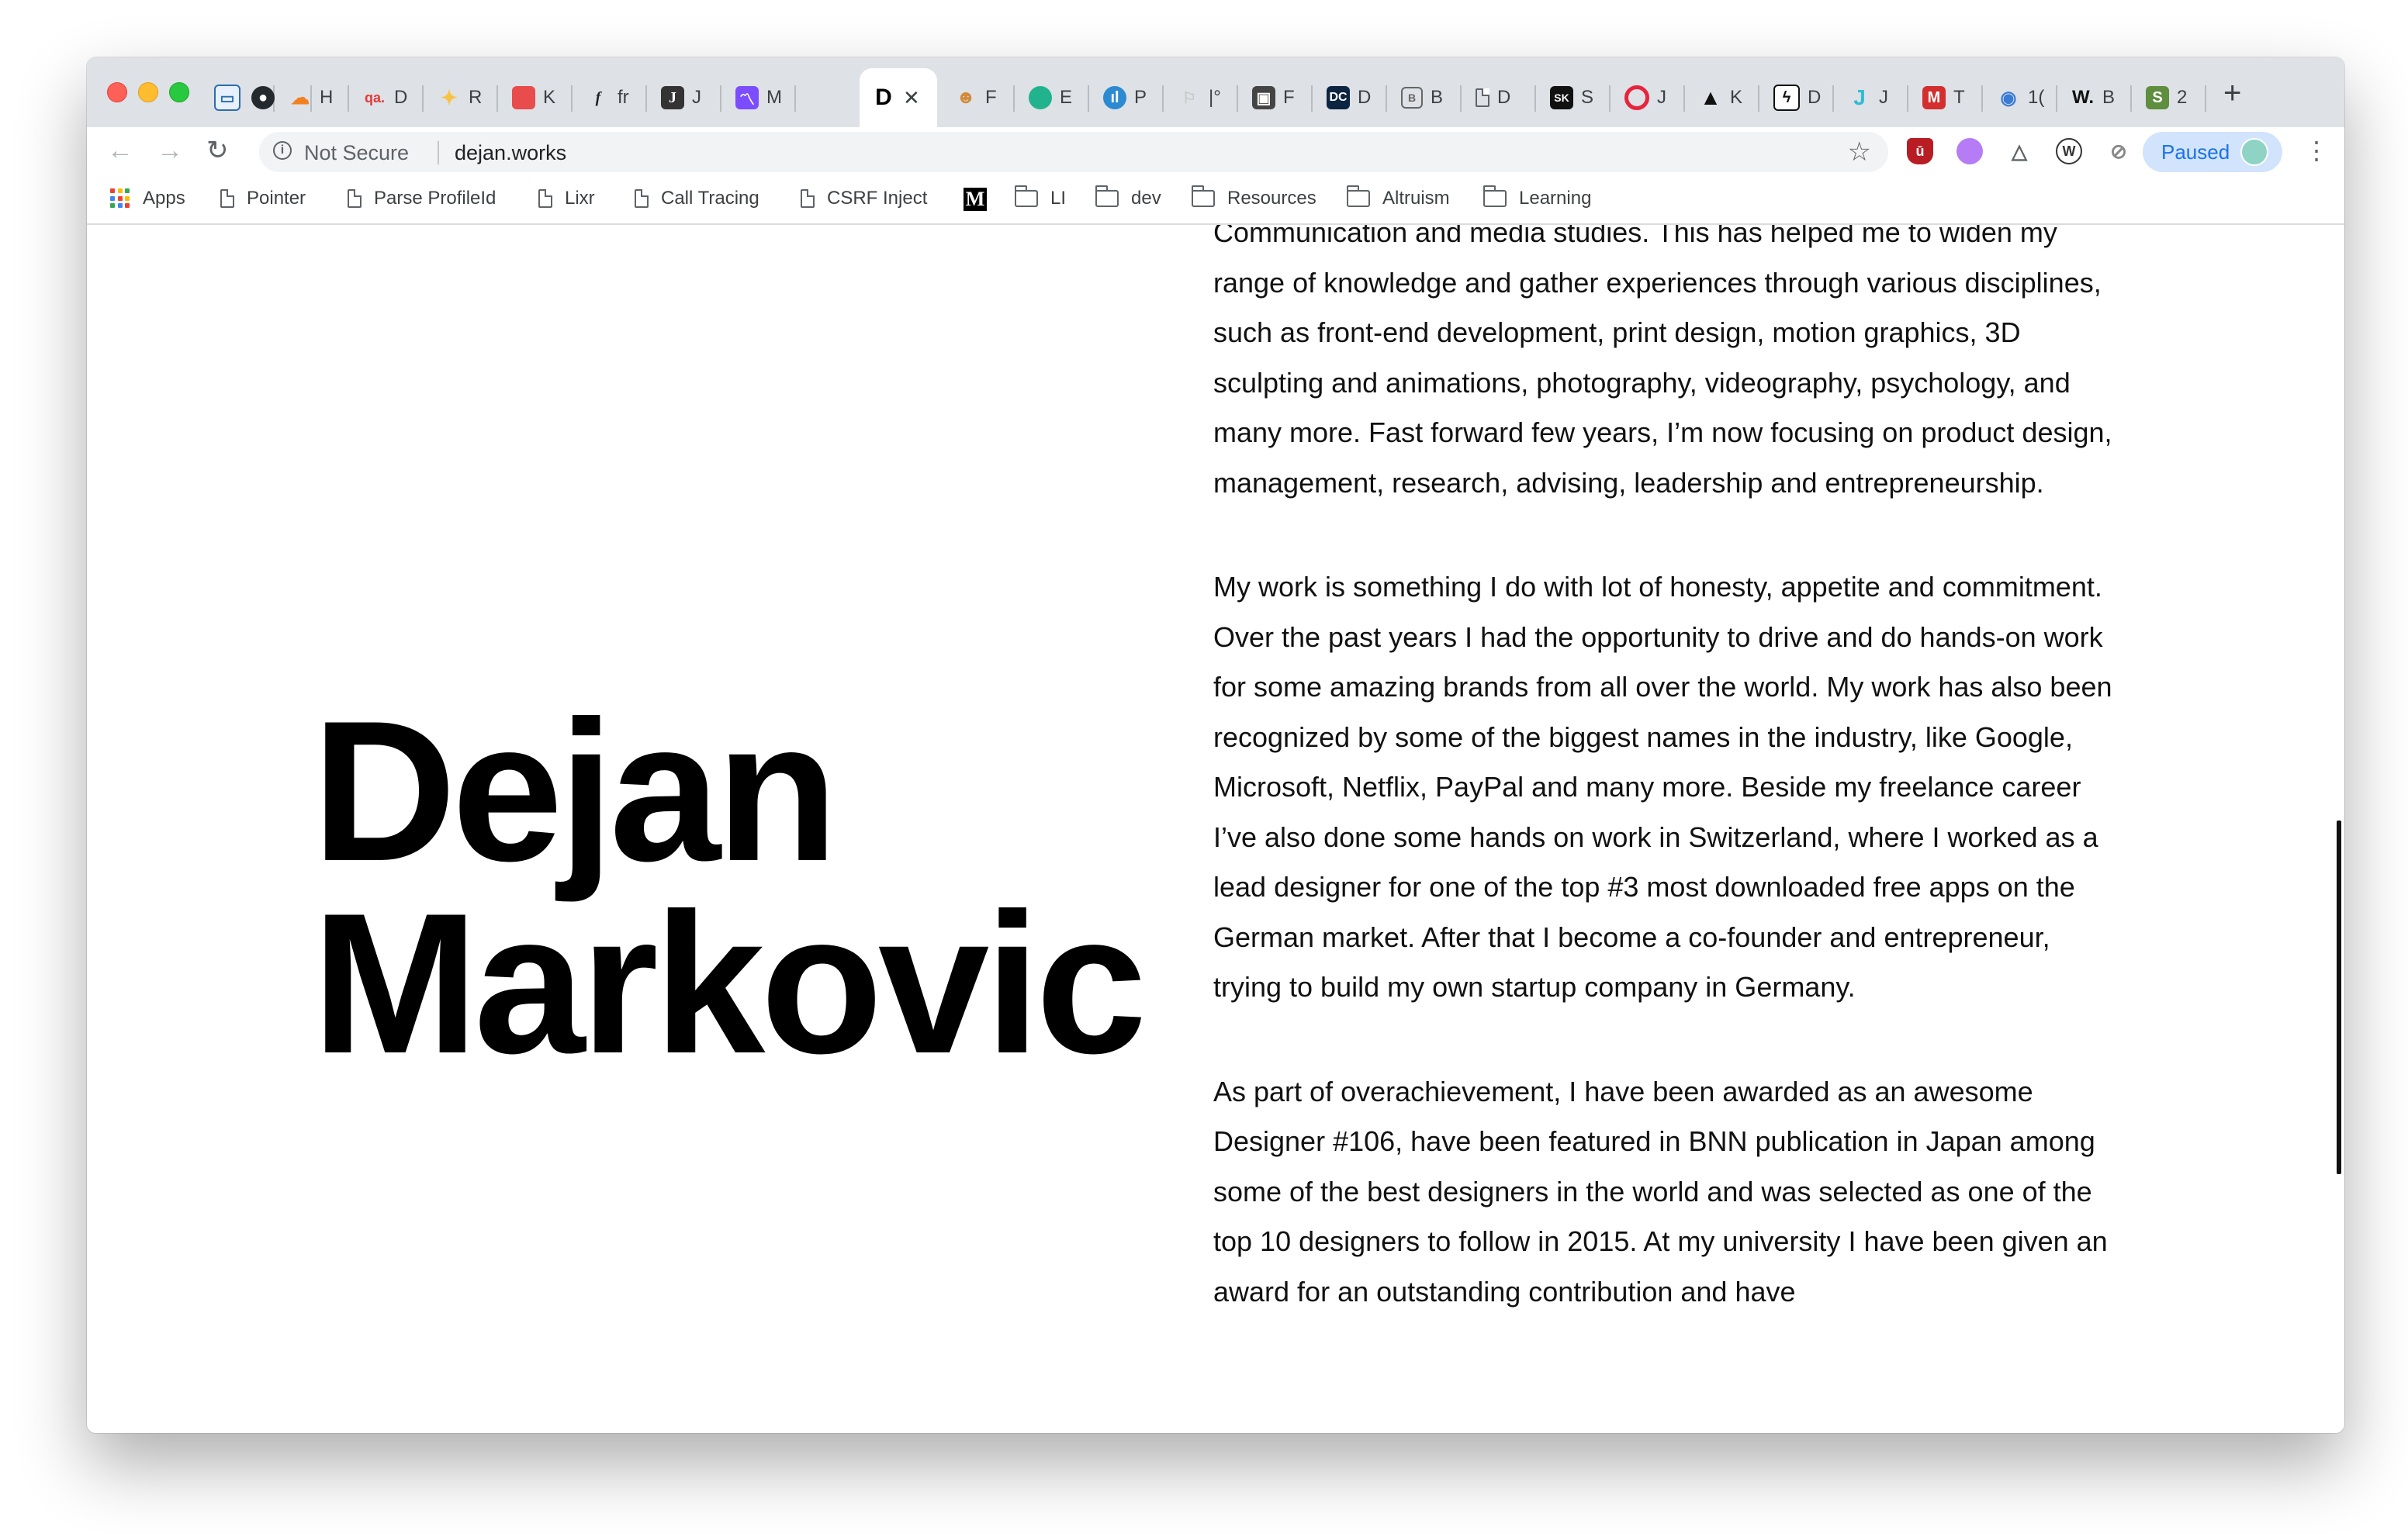 Image resolution: width=2408 pixels, height=1534 pixels. I want to click on tab: M T, so click(1945, 97).